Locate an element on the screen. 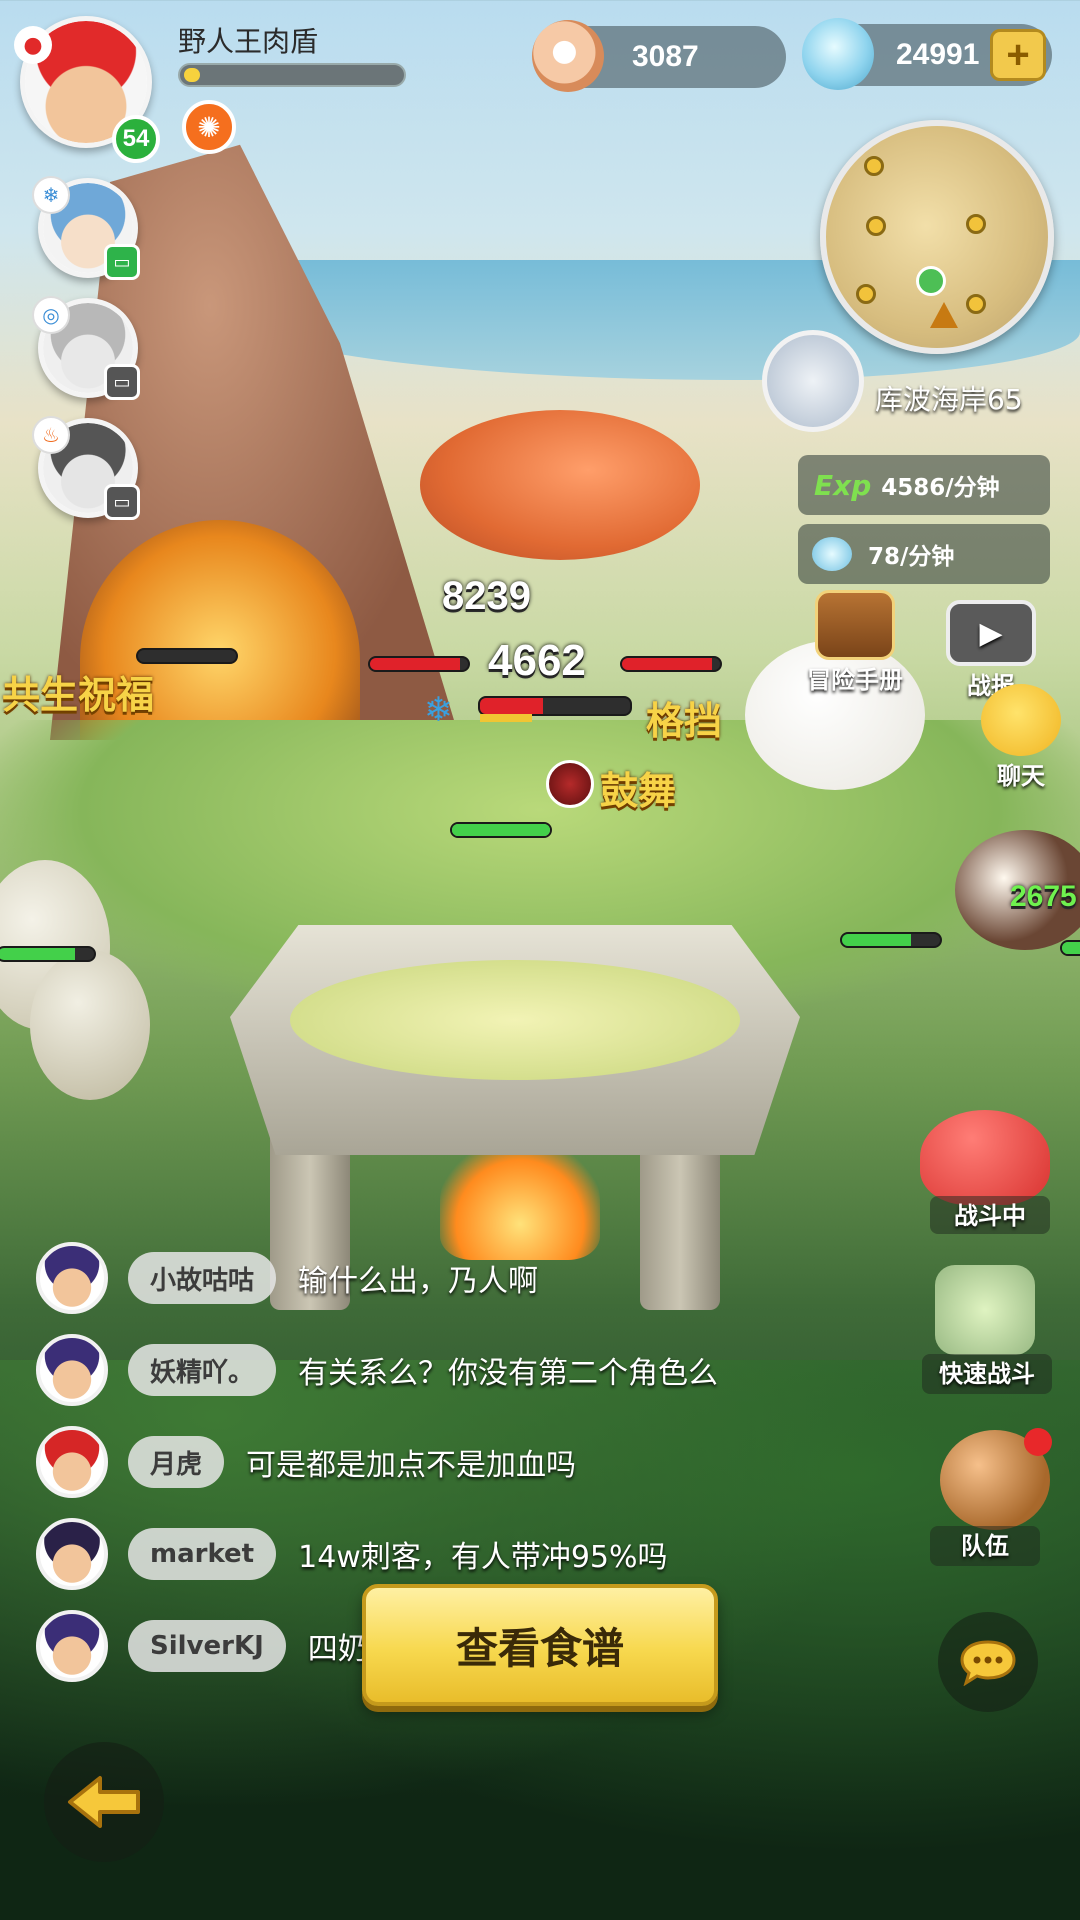 The width and height of the screenshot is (1080, 1920). team-label: 队伍 is located at coordinates (985, 1546).